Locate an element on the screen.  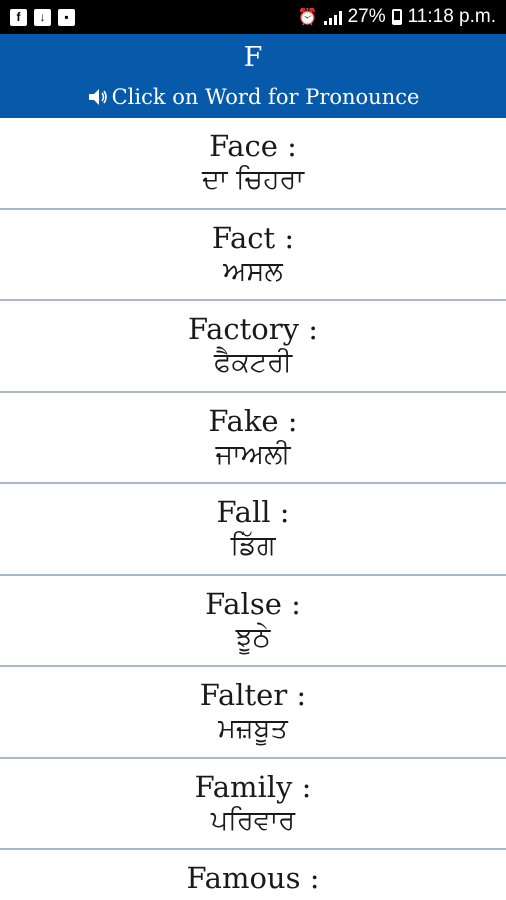
word-english: Fake : is located at coordinates (253, 420).